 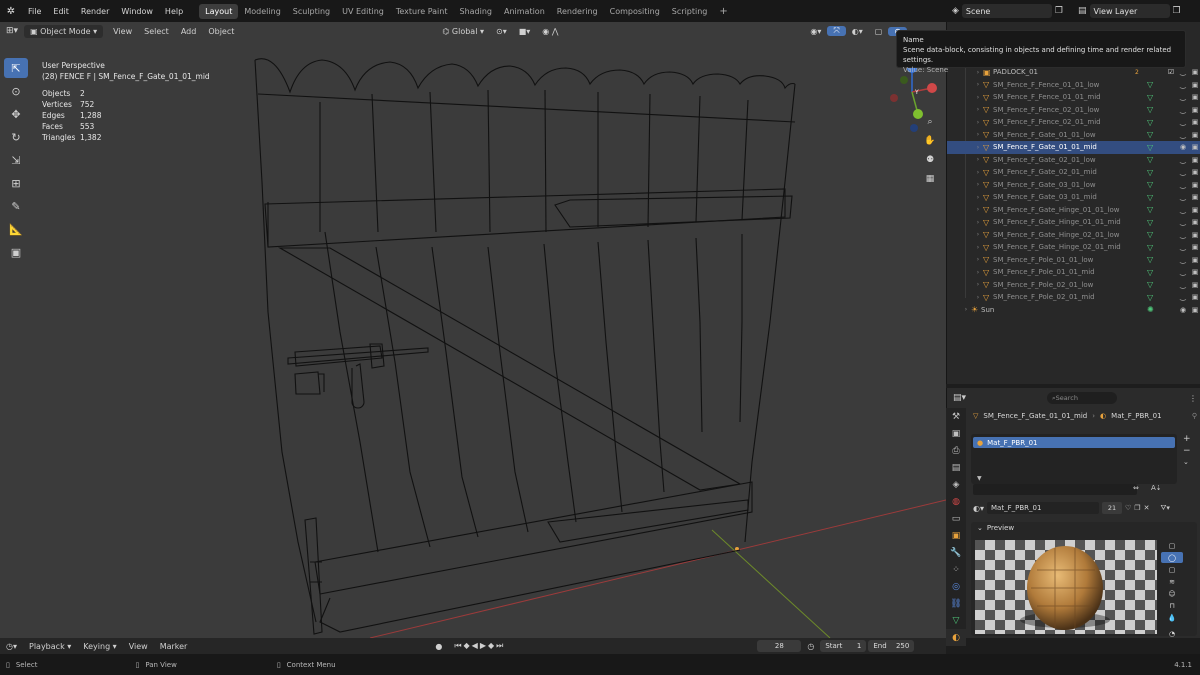 What do you see at coordinates (1055, 489) in the screenshot?
I see `slot-filter-input` at bounding box center [1055, 489].